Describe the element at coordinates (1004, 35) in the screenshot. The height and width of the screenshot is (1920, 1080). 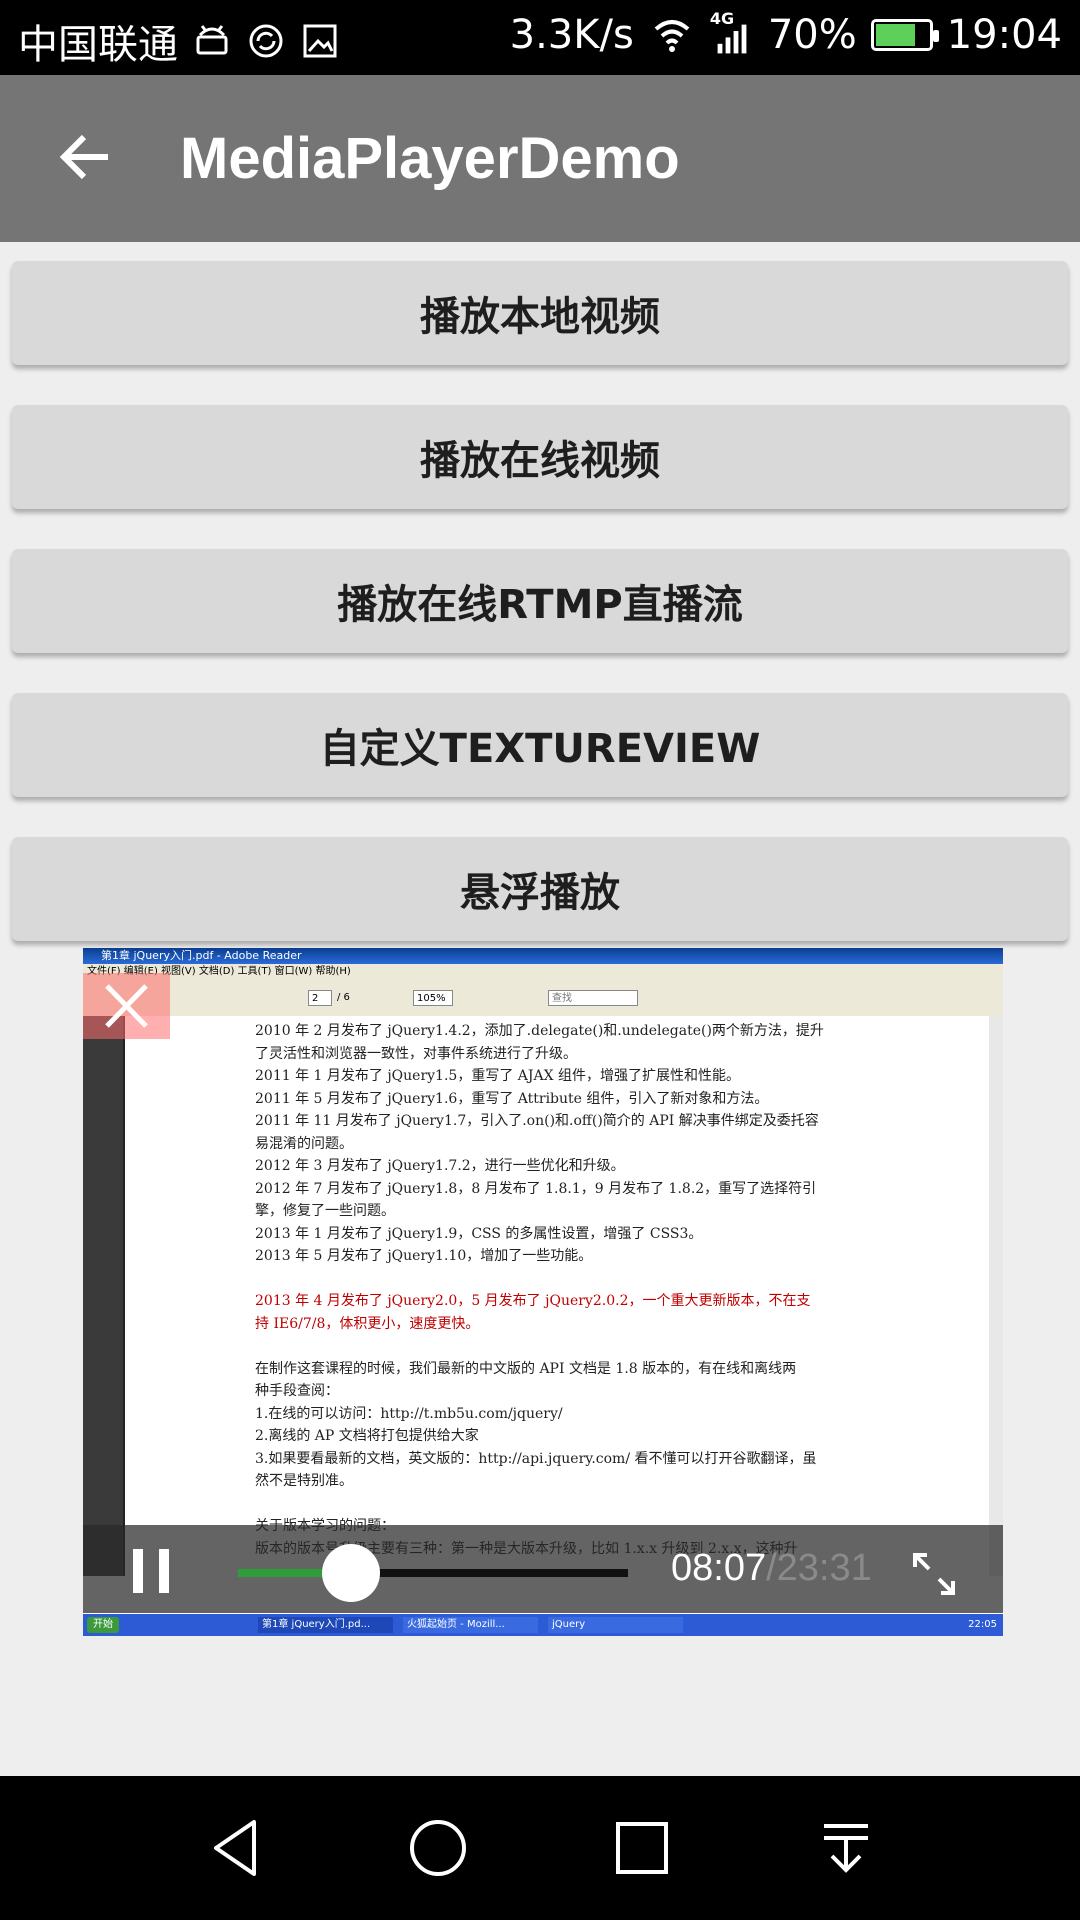
I see `clock: 19:04` at that location.